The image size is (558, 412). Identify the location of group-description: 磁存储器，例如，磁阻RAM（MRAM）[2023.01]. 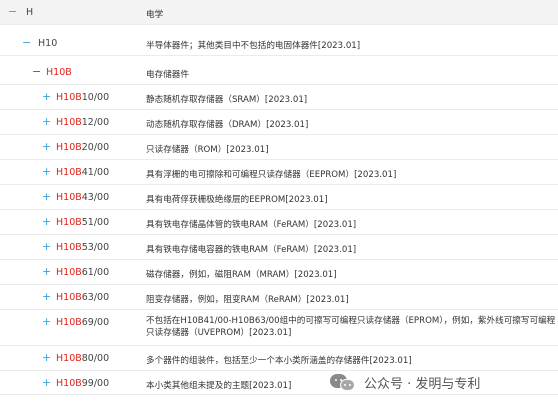
(241, 275).